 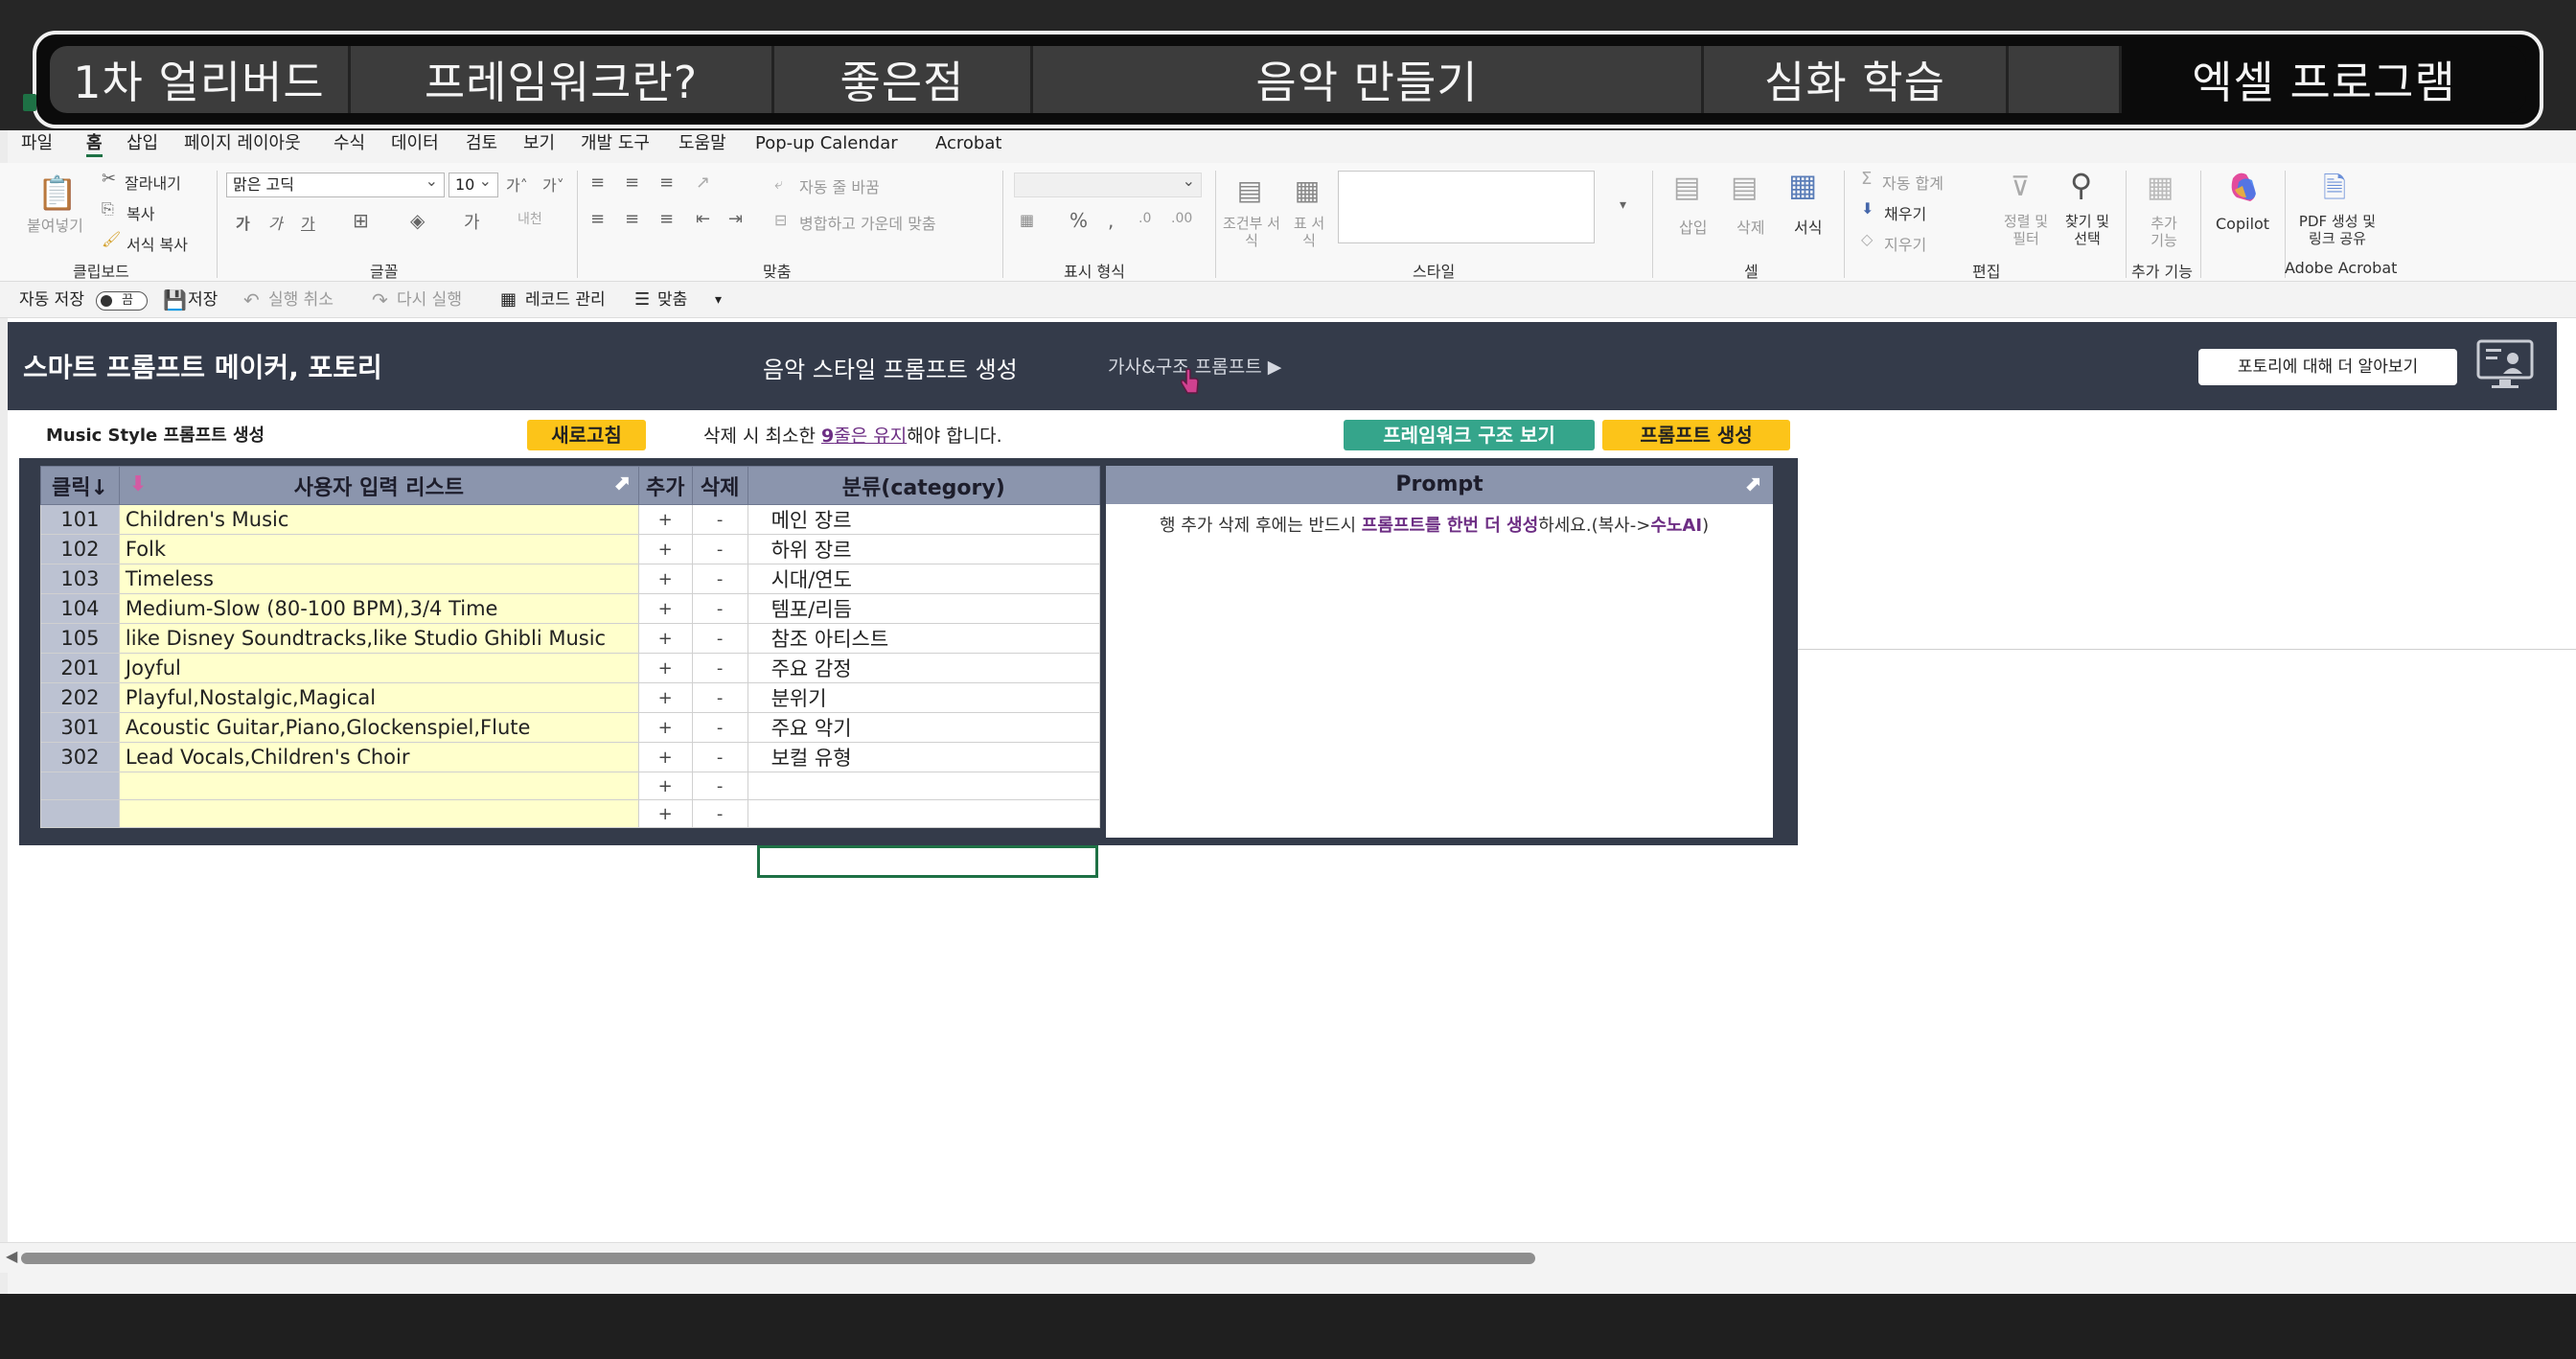 I want to click on scroll-left-icon: ◀, so click(x=11, y=1256).